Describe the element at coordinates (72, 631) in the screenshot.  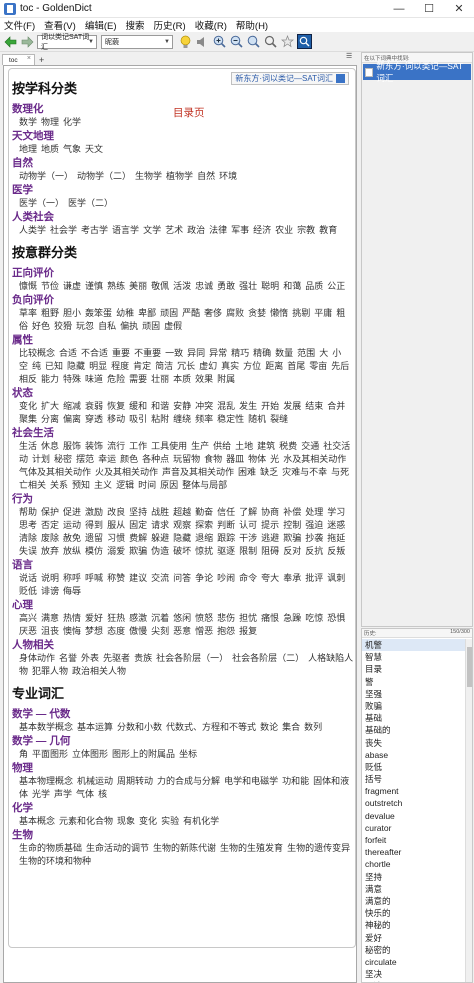
I see `topic-link: 懊悔` at that location.